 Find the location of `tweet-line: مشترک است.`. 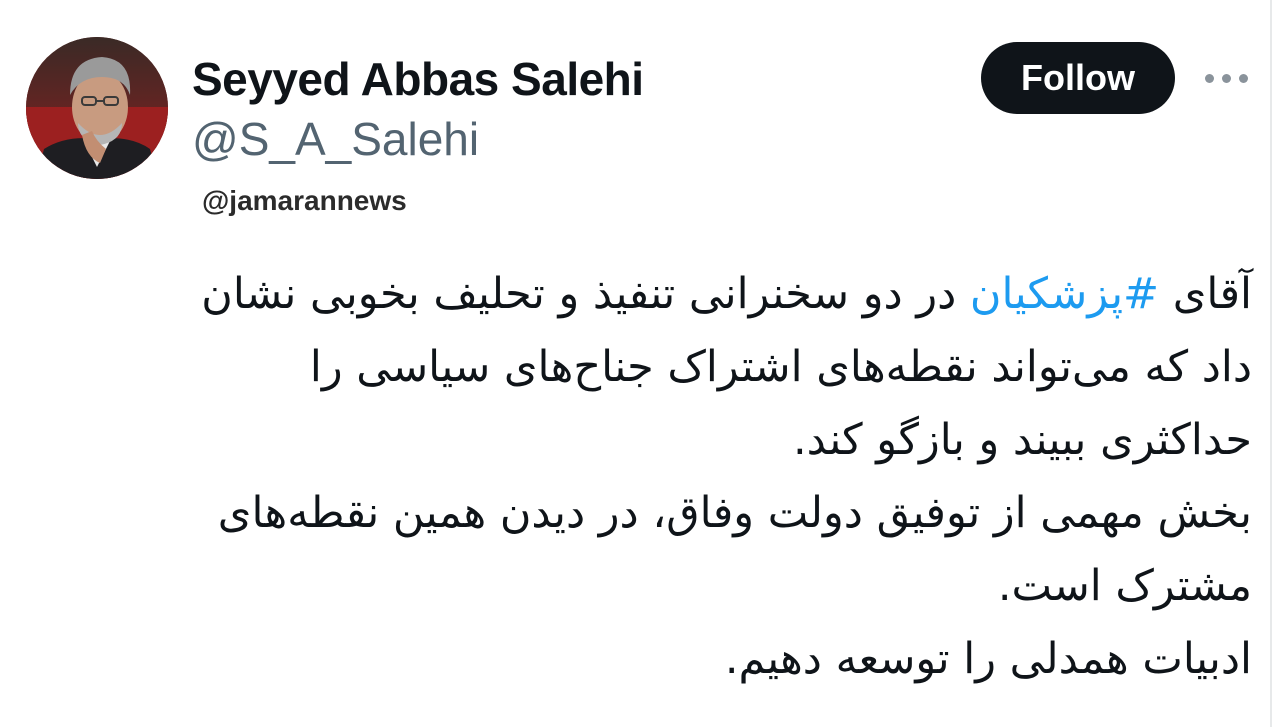

tweet-line: مشترک است. is located at coordinates (1124, 586).